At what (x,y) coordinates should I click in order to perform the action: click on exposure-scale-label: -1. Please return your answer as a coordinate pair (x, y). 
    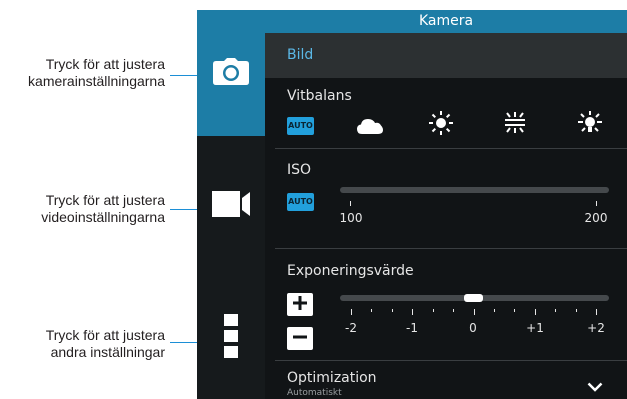
    Looking at the image, I should click on (412, 328).